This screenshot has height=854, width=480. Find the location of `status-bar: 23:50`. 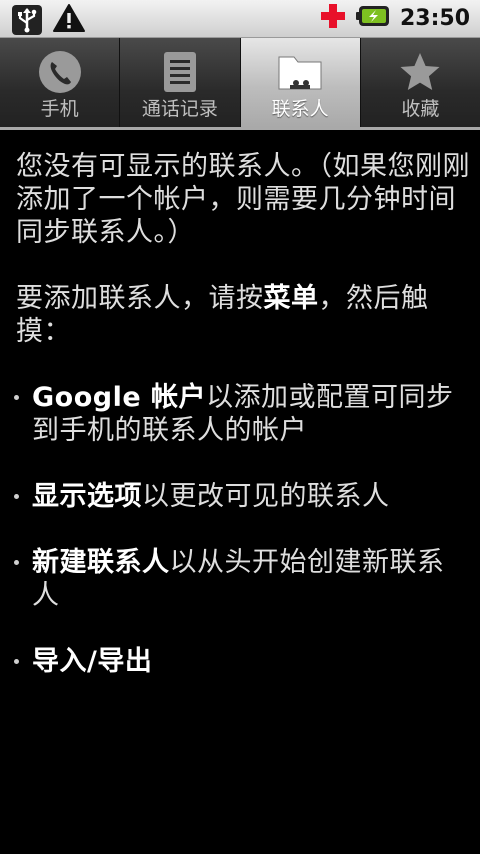

status-bar: 23:50 is located at coordinates (240, 19).